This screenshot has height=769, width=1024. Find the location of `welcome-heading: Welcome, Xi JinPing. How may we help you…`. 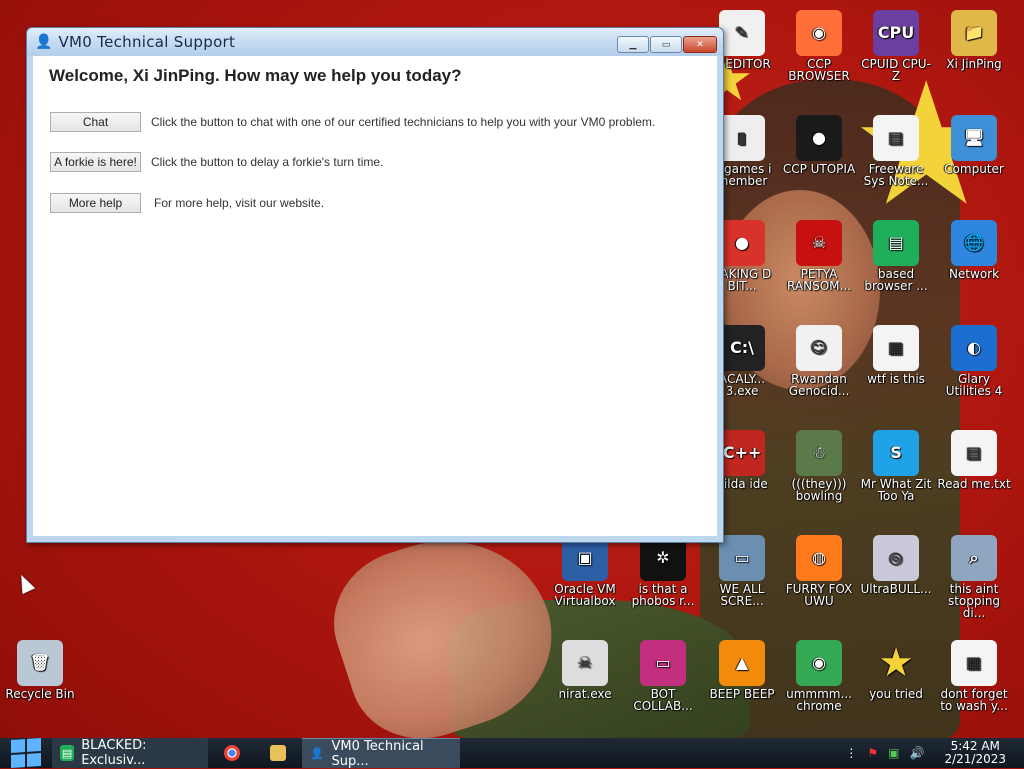

welcome-heading: Welcome, Xi JinPing. How may we help you… is located at coordinates (255, 75).